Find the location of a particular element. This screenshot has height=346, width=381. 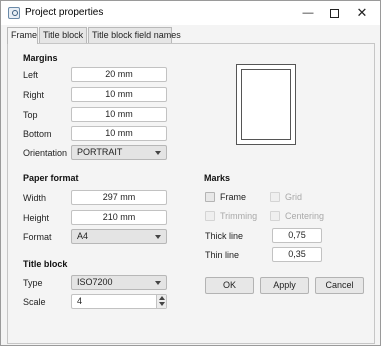

maximize-icon is located at coordinates (334, 13).